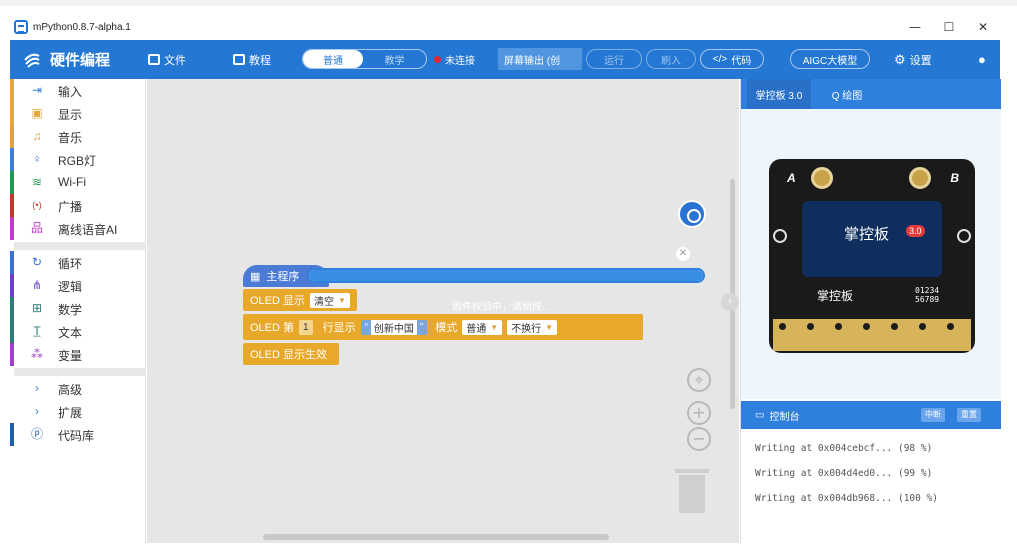 The width and height of the screenshot is (1017, 547). I want to click on connection-status: 未连接, so click(454, 59).